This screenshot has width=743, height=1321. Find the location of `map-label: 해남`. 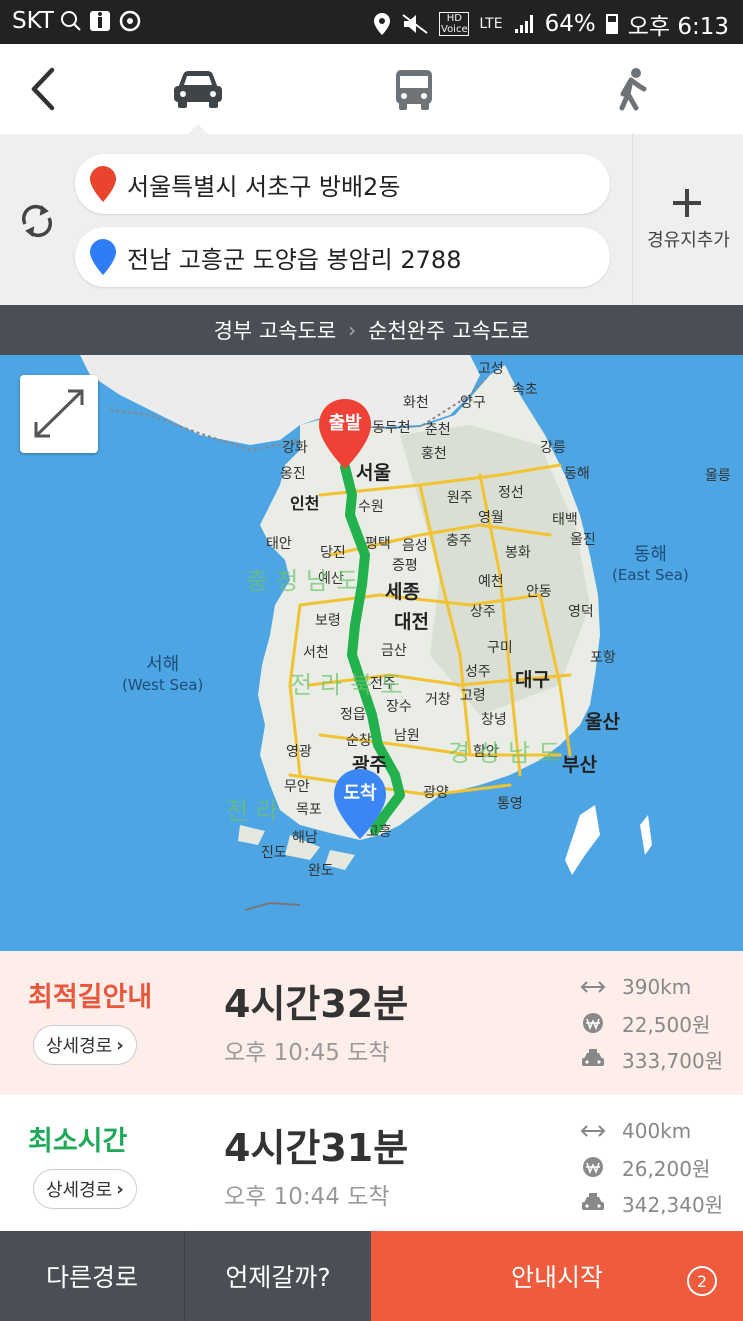

map-label: 해남 is located at coordinates (305, 838).